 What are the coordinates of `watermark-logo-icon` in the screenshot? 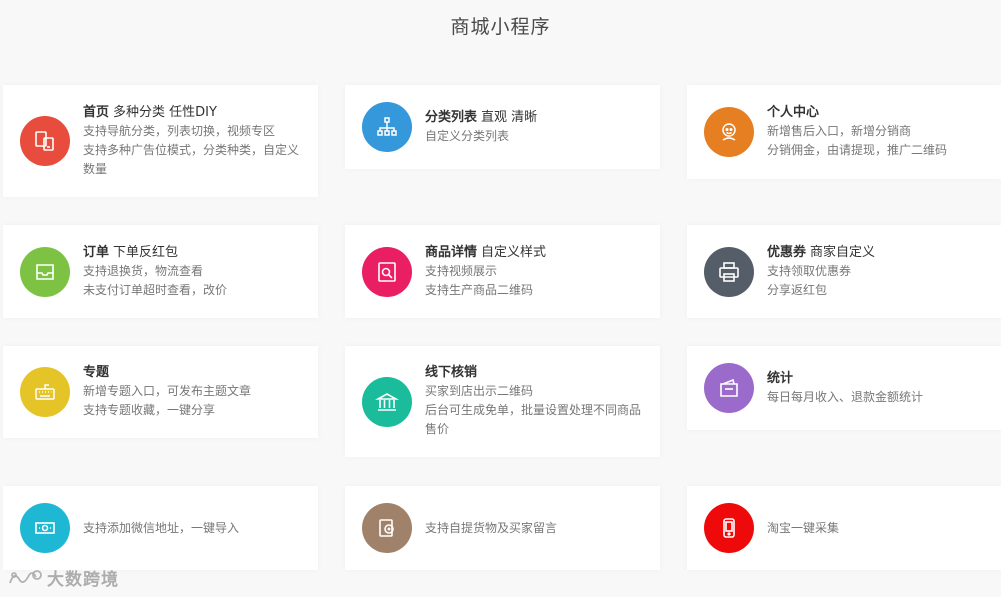 It's located at (25, 576).